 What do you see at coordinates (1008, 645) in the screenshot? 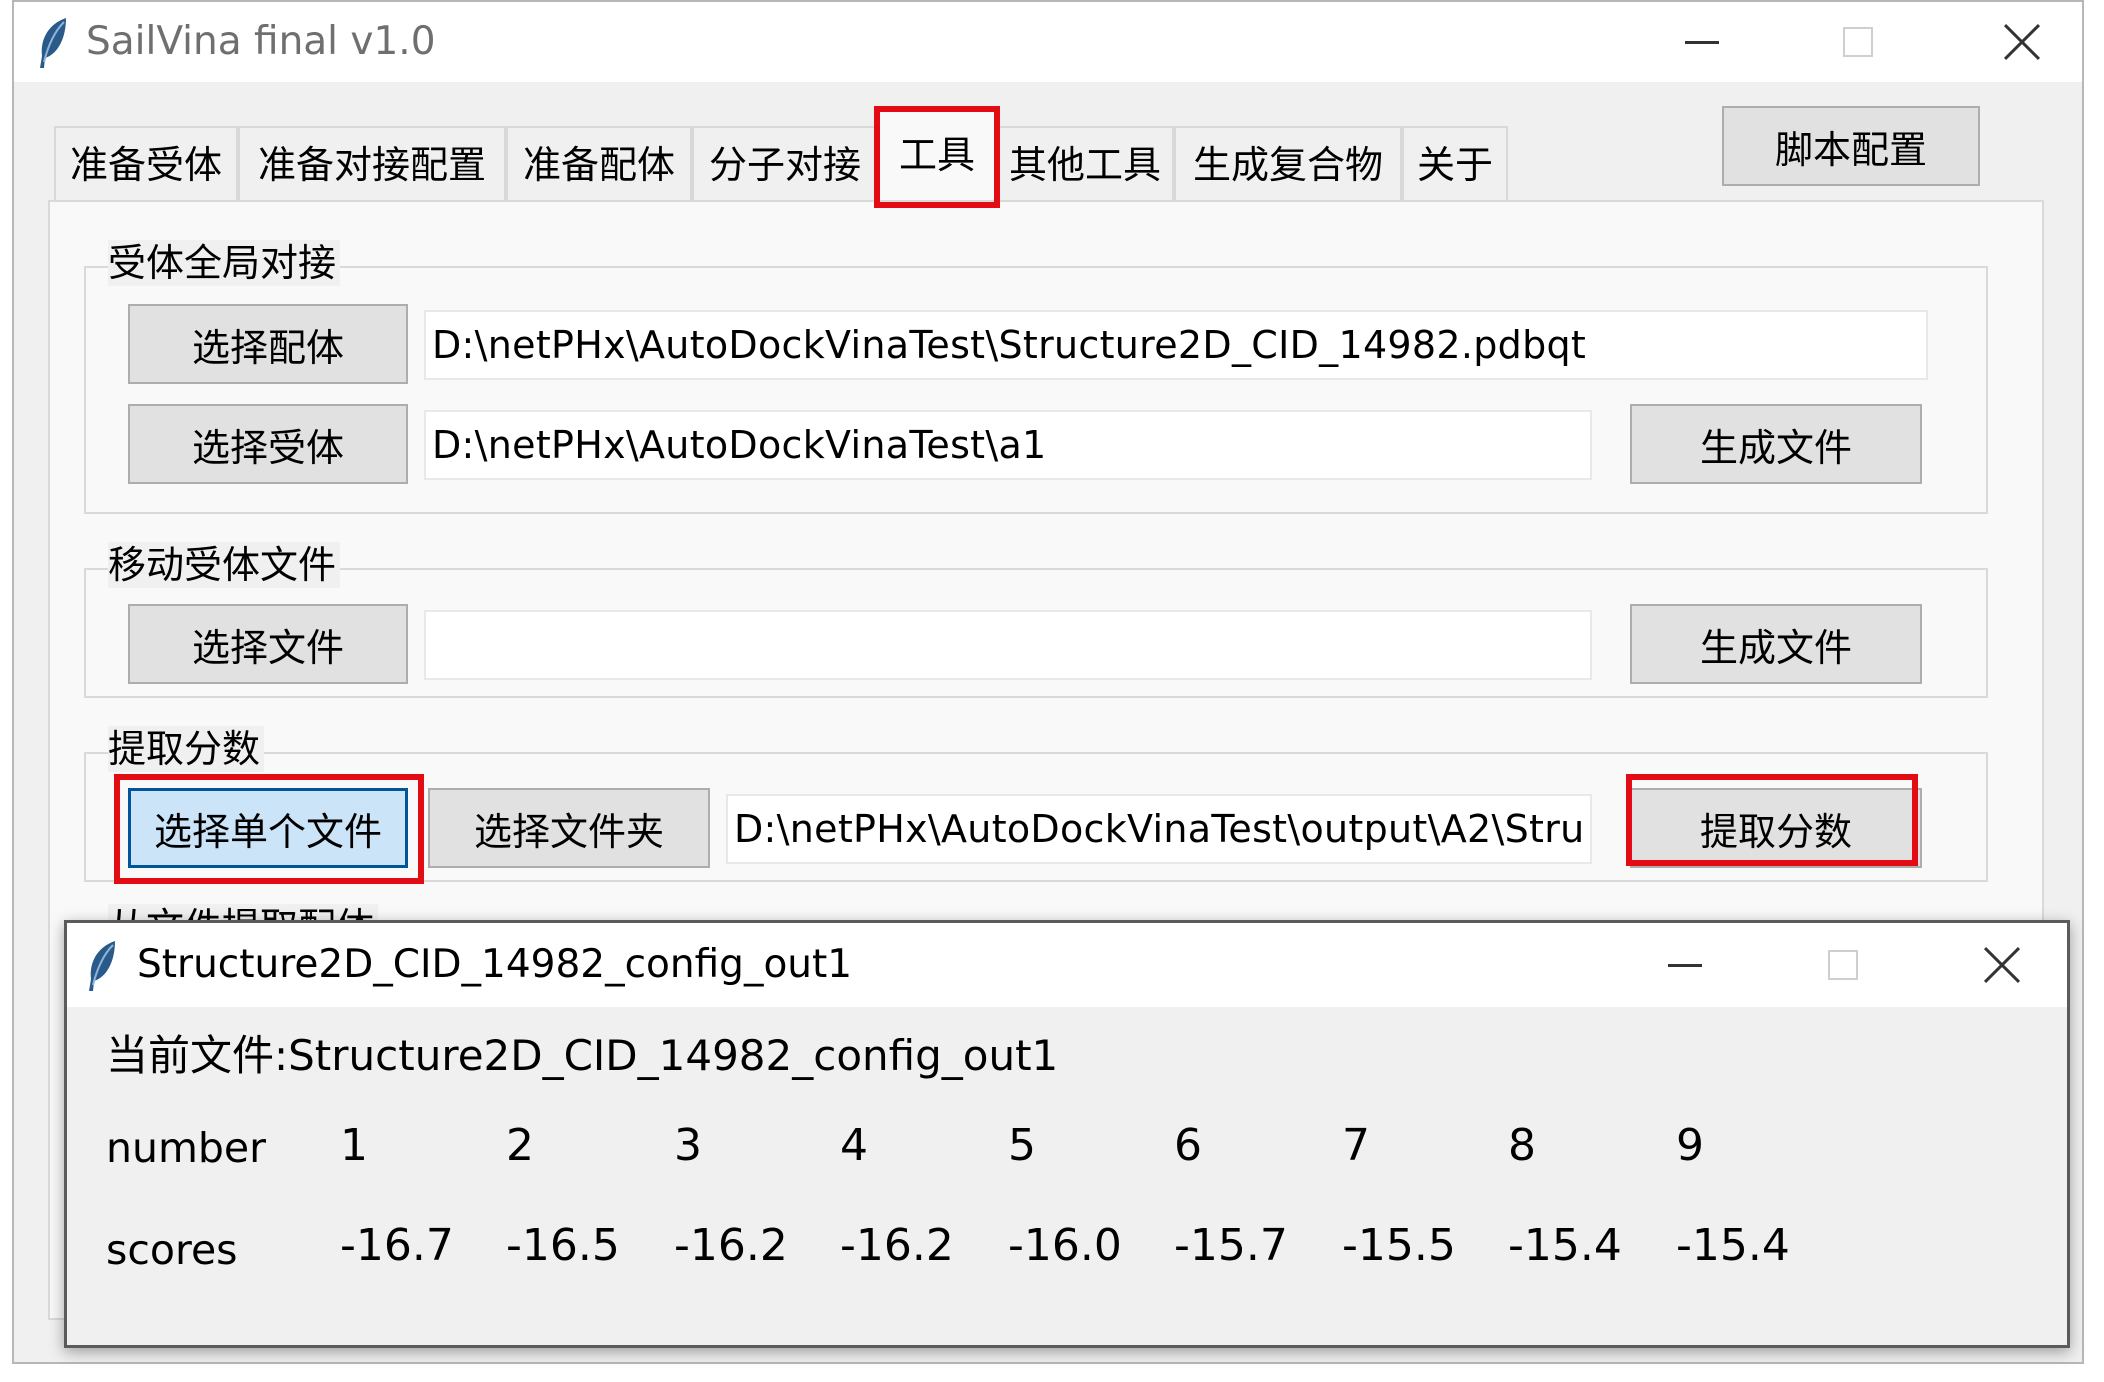
I see `move-file-path-input` at bounding box center [1008, 645].